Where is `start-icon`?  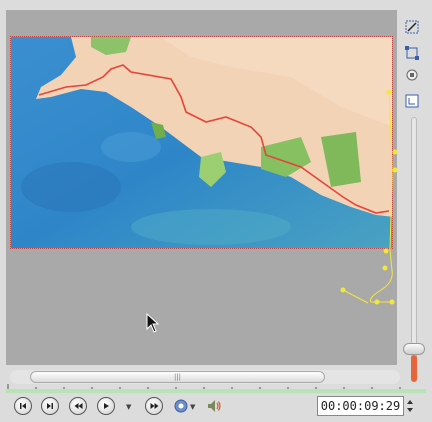
start-icon is located at coordinates (23, 406).